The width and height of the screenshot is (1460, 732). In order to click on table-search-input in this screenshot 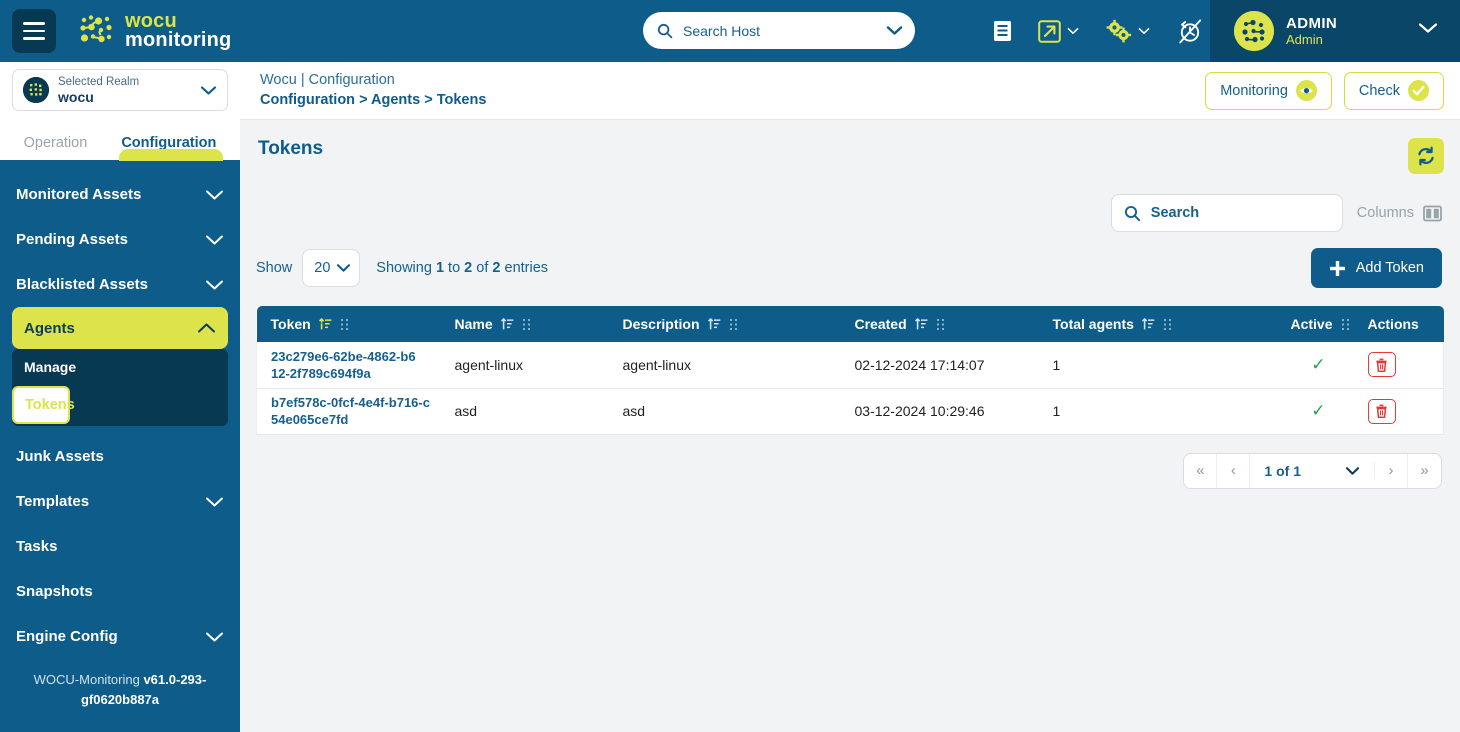, I will do `click(1249, 213)`.